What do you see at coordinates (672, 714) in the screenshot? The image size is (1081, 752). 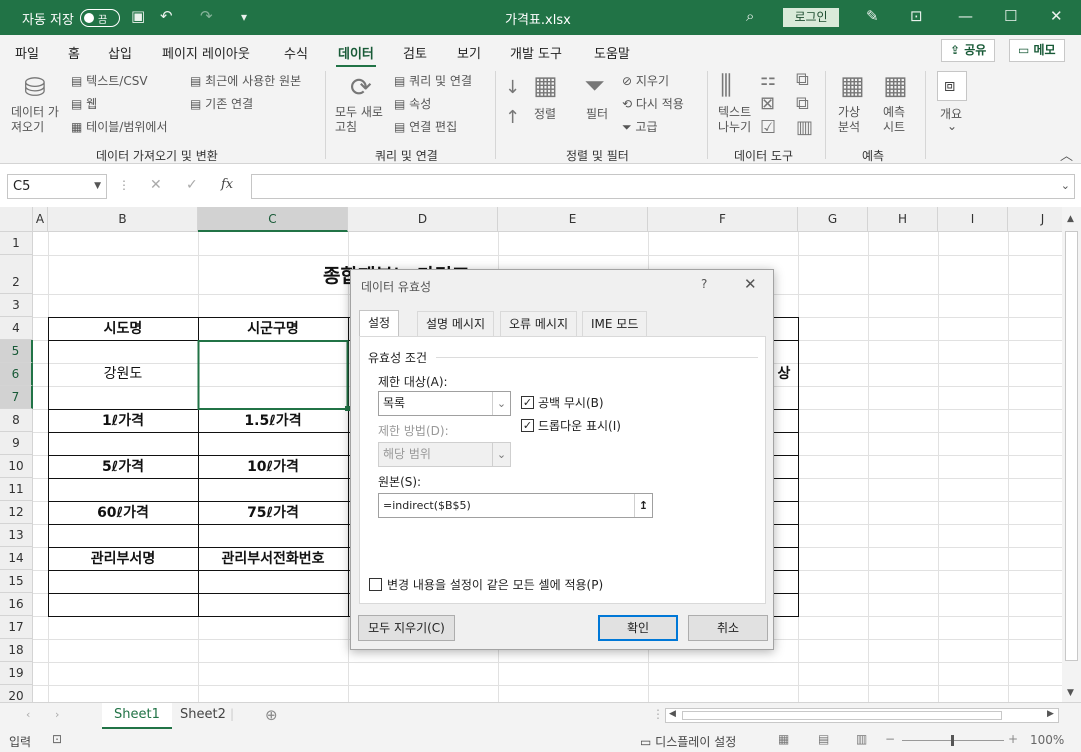 I see `scroll-left-icon: ◀` at bounding box center [672, 714].